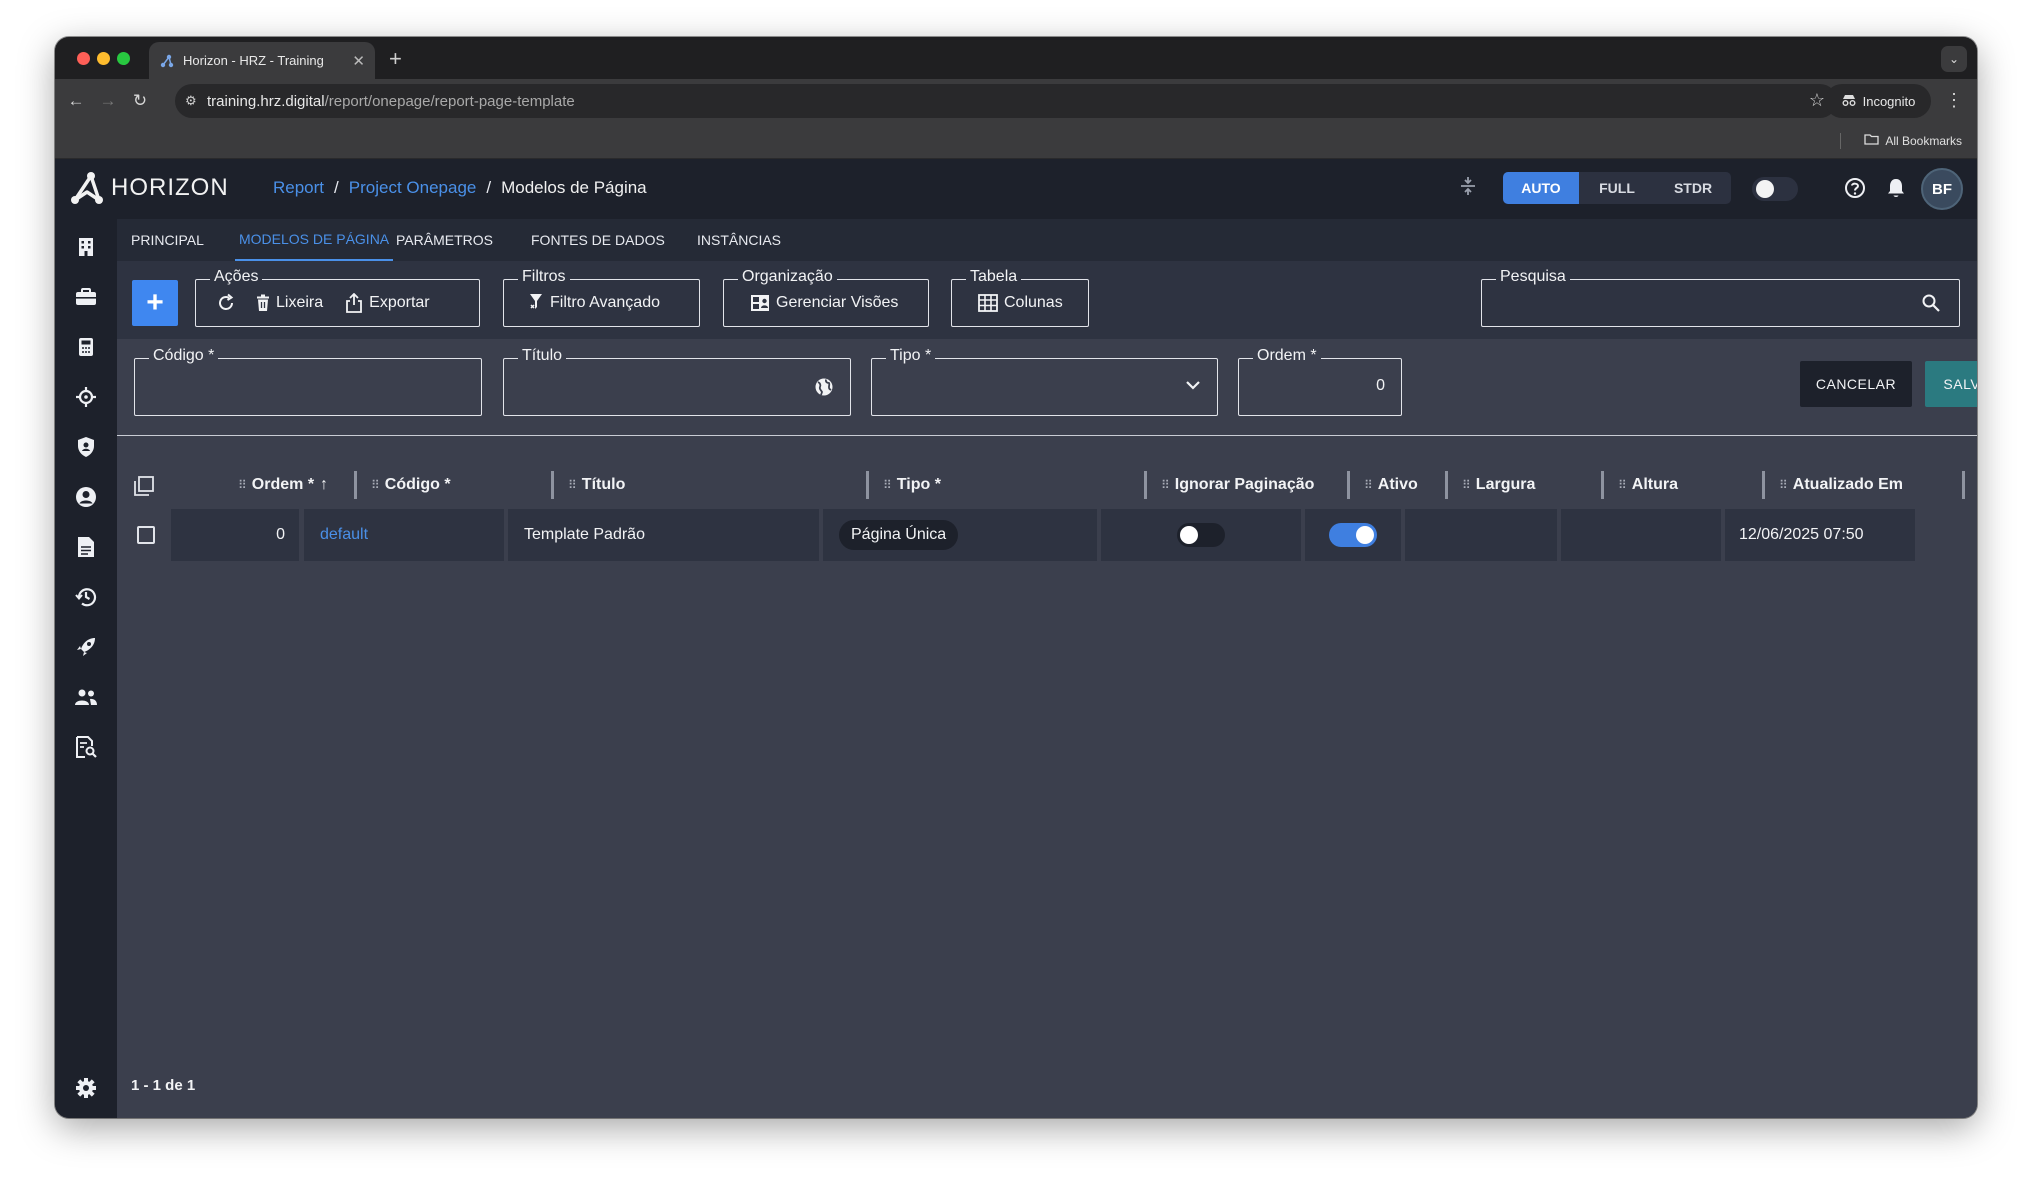 Image resolution: width=2032 pixels, height=1192 pixels. What do you see at coordinates (1954, 59) in the screenshot?
I see `tab-search-button: ⌄` at bounding box center [1954, 59].